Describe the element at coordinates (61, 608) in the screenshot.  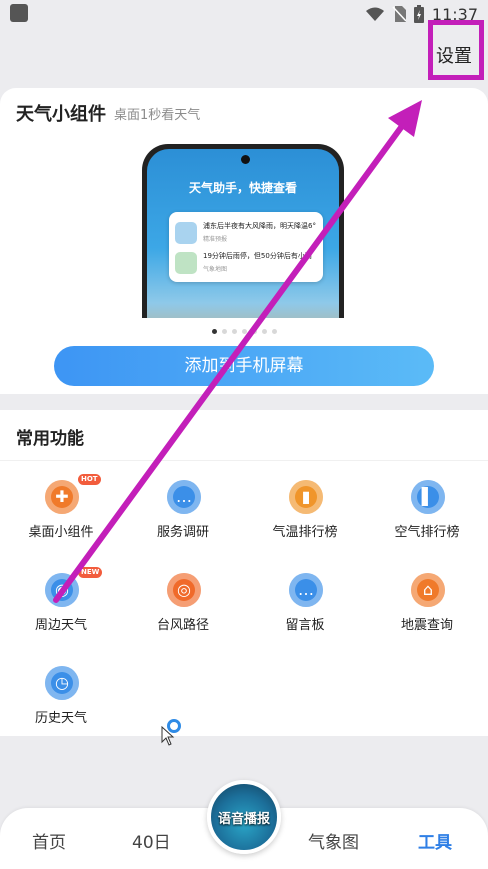
I see `feature-item: ◉ NEW 周边天气` at that location.